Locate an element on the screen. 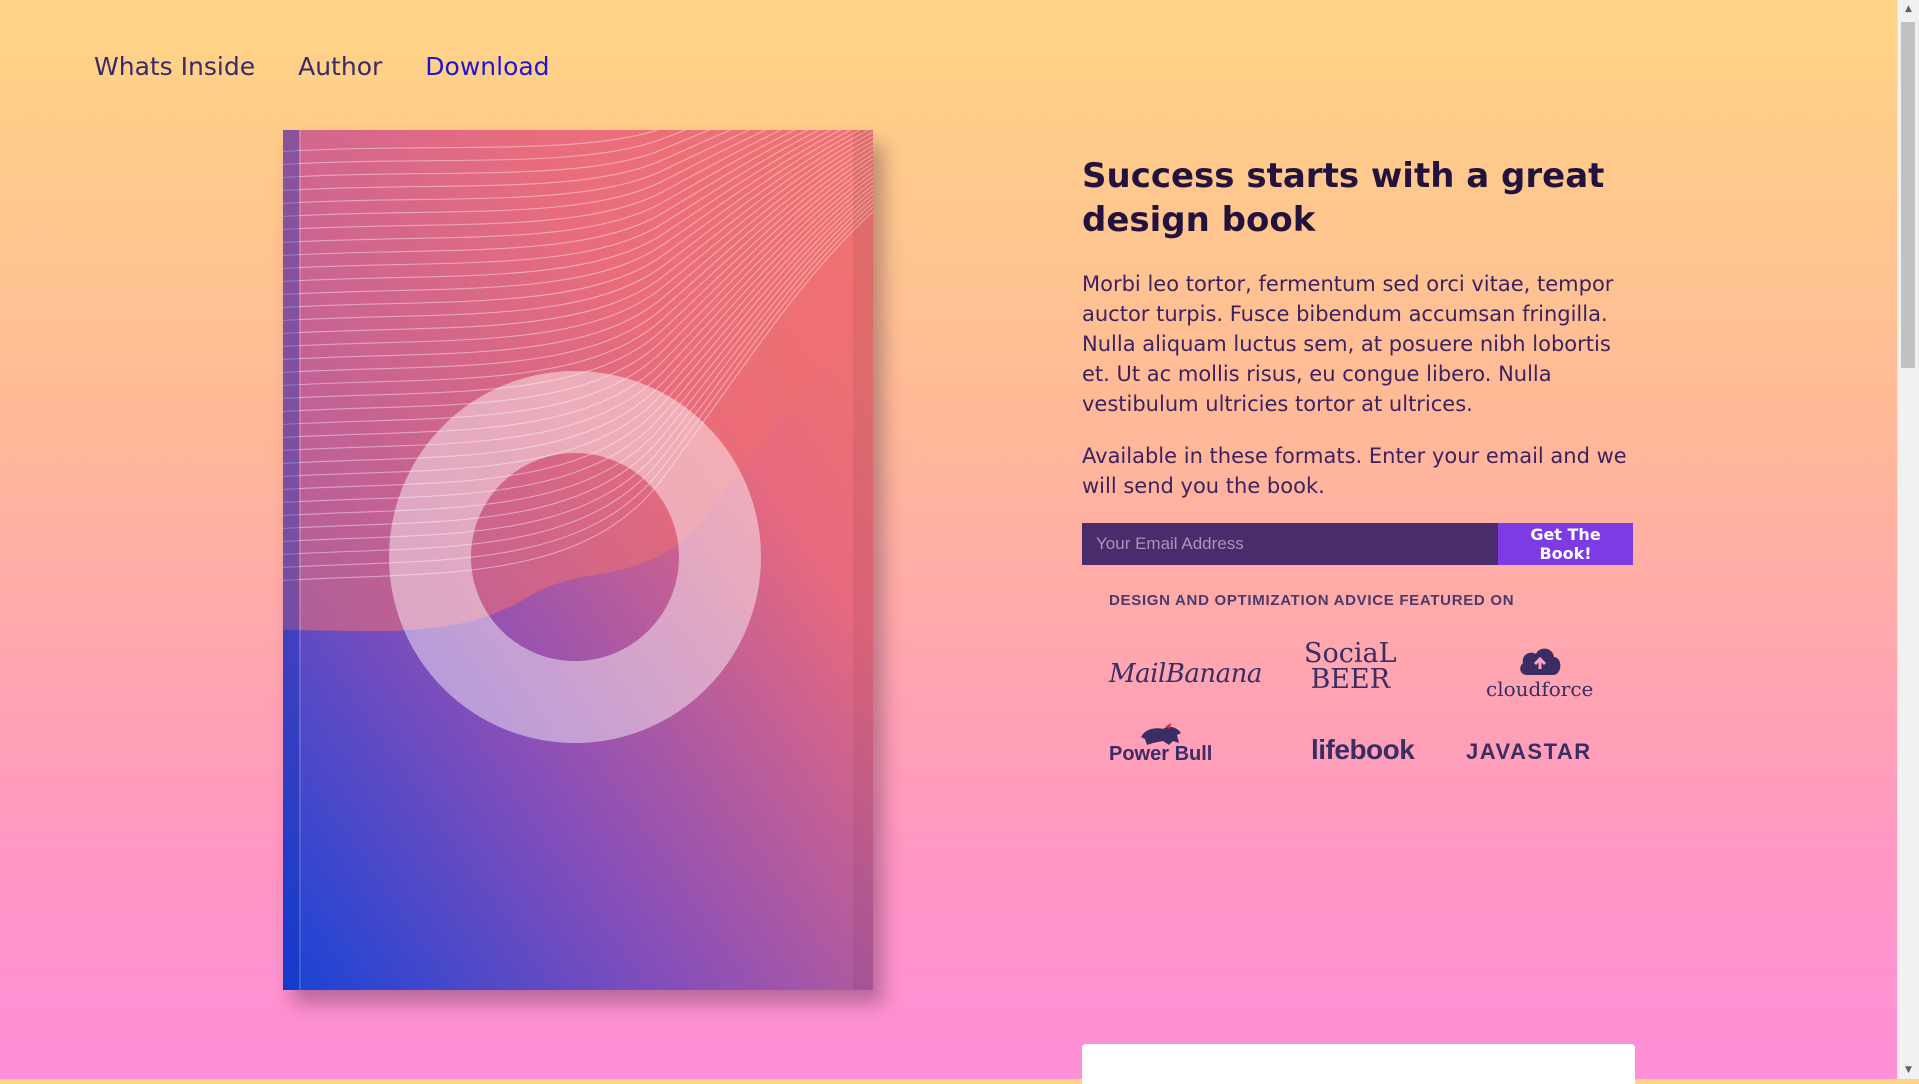 The width and height of the screenshot is (1919, 1084). lifebook-logo: lifebook is located at coordinates (1363, 749).